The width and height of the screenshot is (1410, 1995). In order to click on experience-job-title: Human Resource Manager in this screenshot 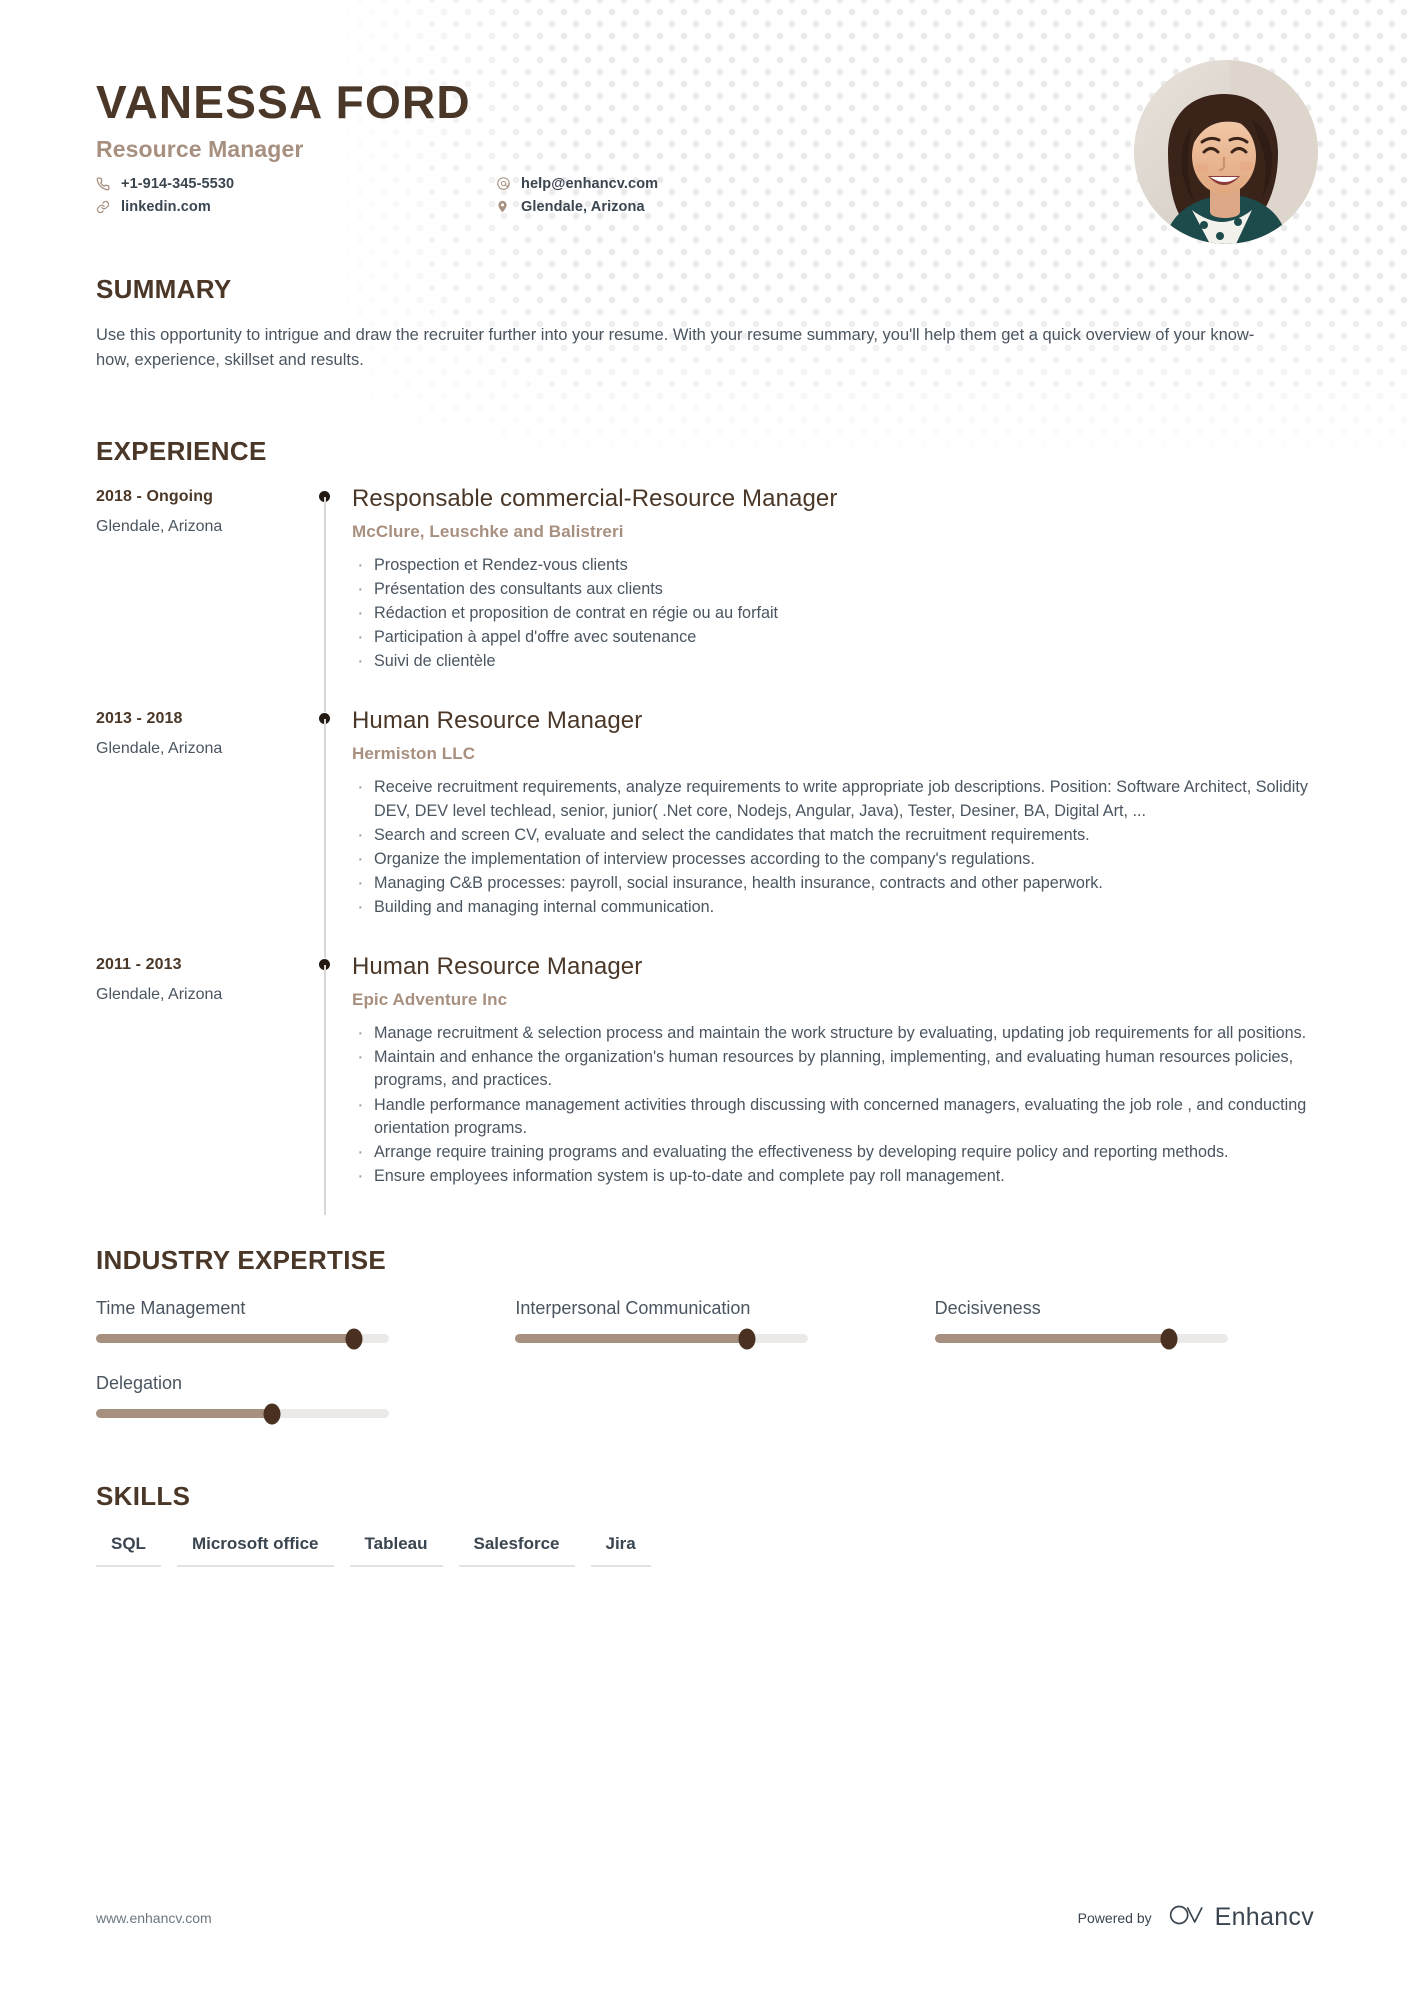, I will do `click(497, 967)`.